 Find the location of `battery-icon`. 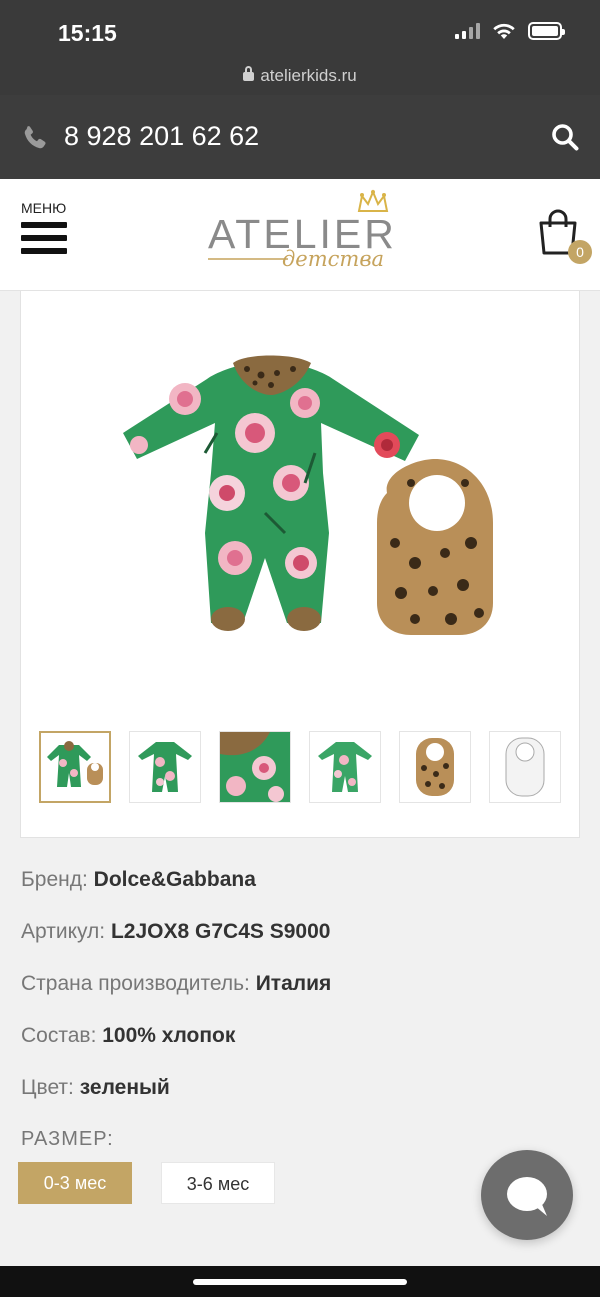

battery-icon is located at coordinates (546, 31).